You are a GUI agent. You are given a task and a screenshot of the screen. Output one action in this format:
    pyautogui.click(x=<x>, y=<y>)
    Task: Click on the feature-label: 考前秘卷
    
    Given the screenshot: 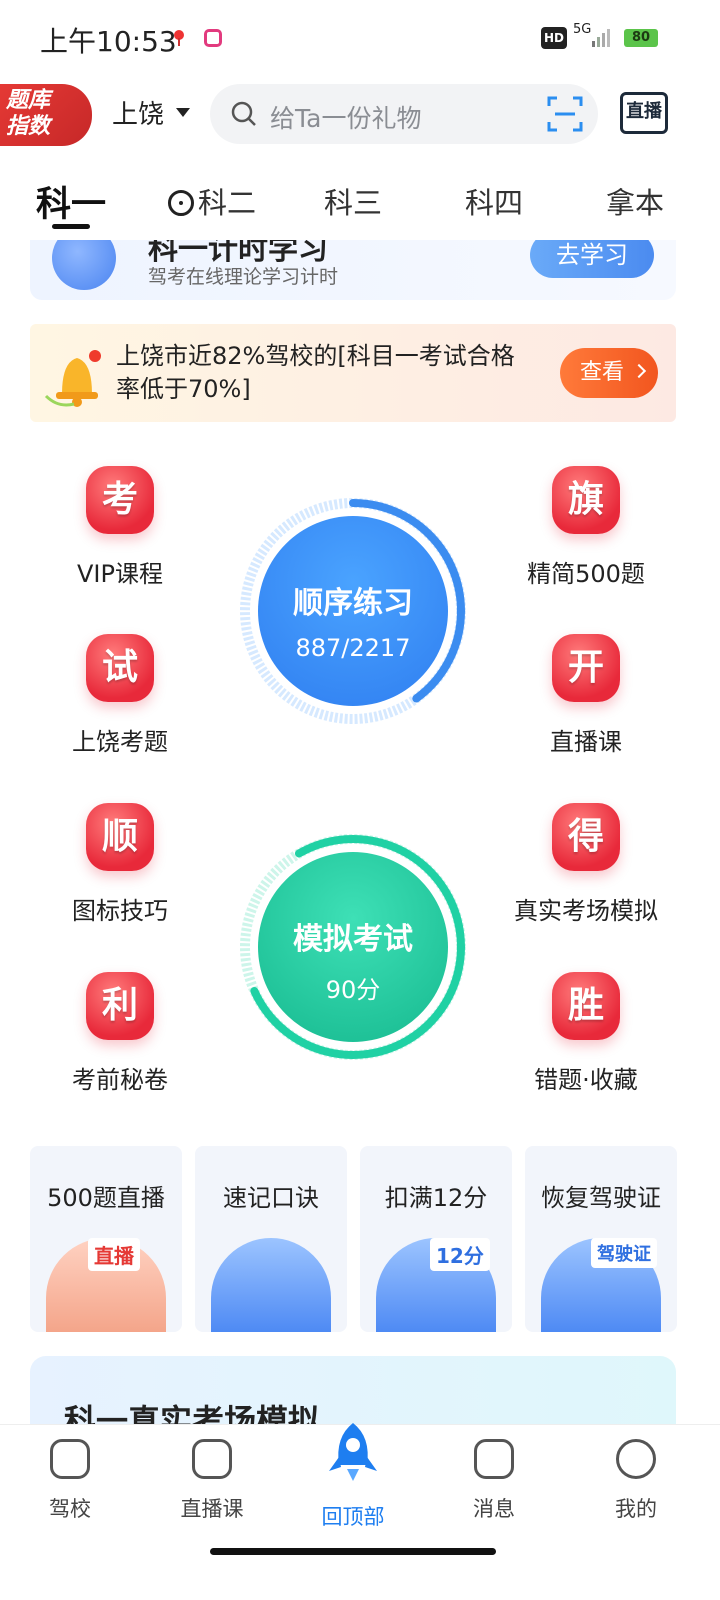 What is the action you would take?
    pyautogui.click(x=120, y=1080)
    